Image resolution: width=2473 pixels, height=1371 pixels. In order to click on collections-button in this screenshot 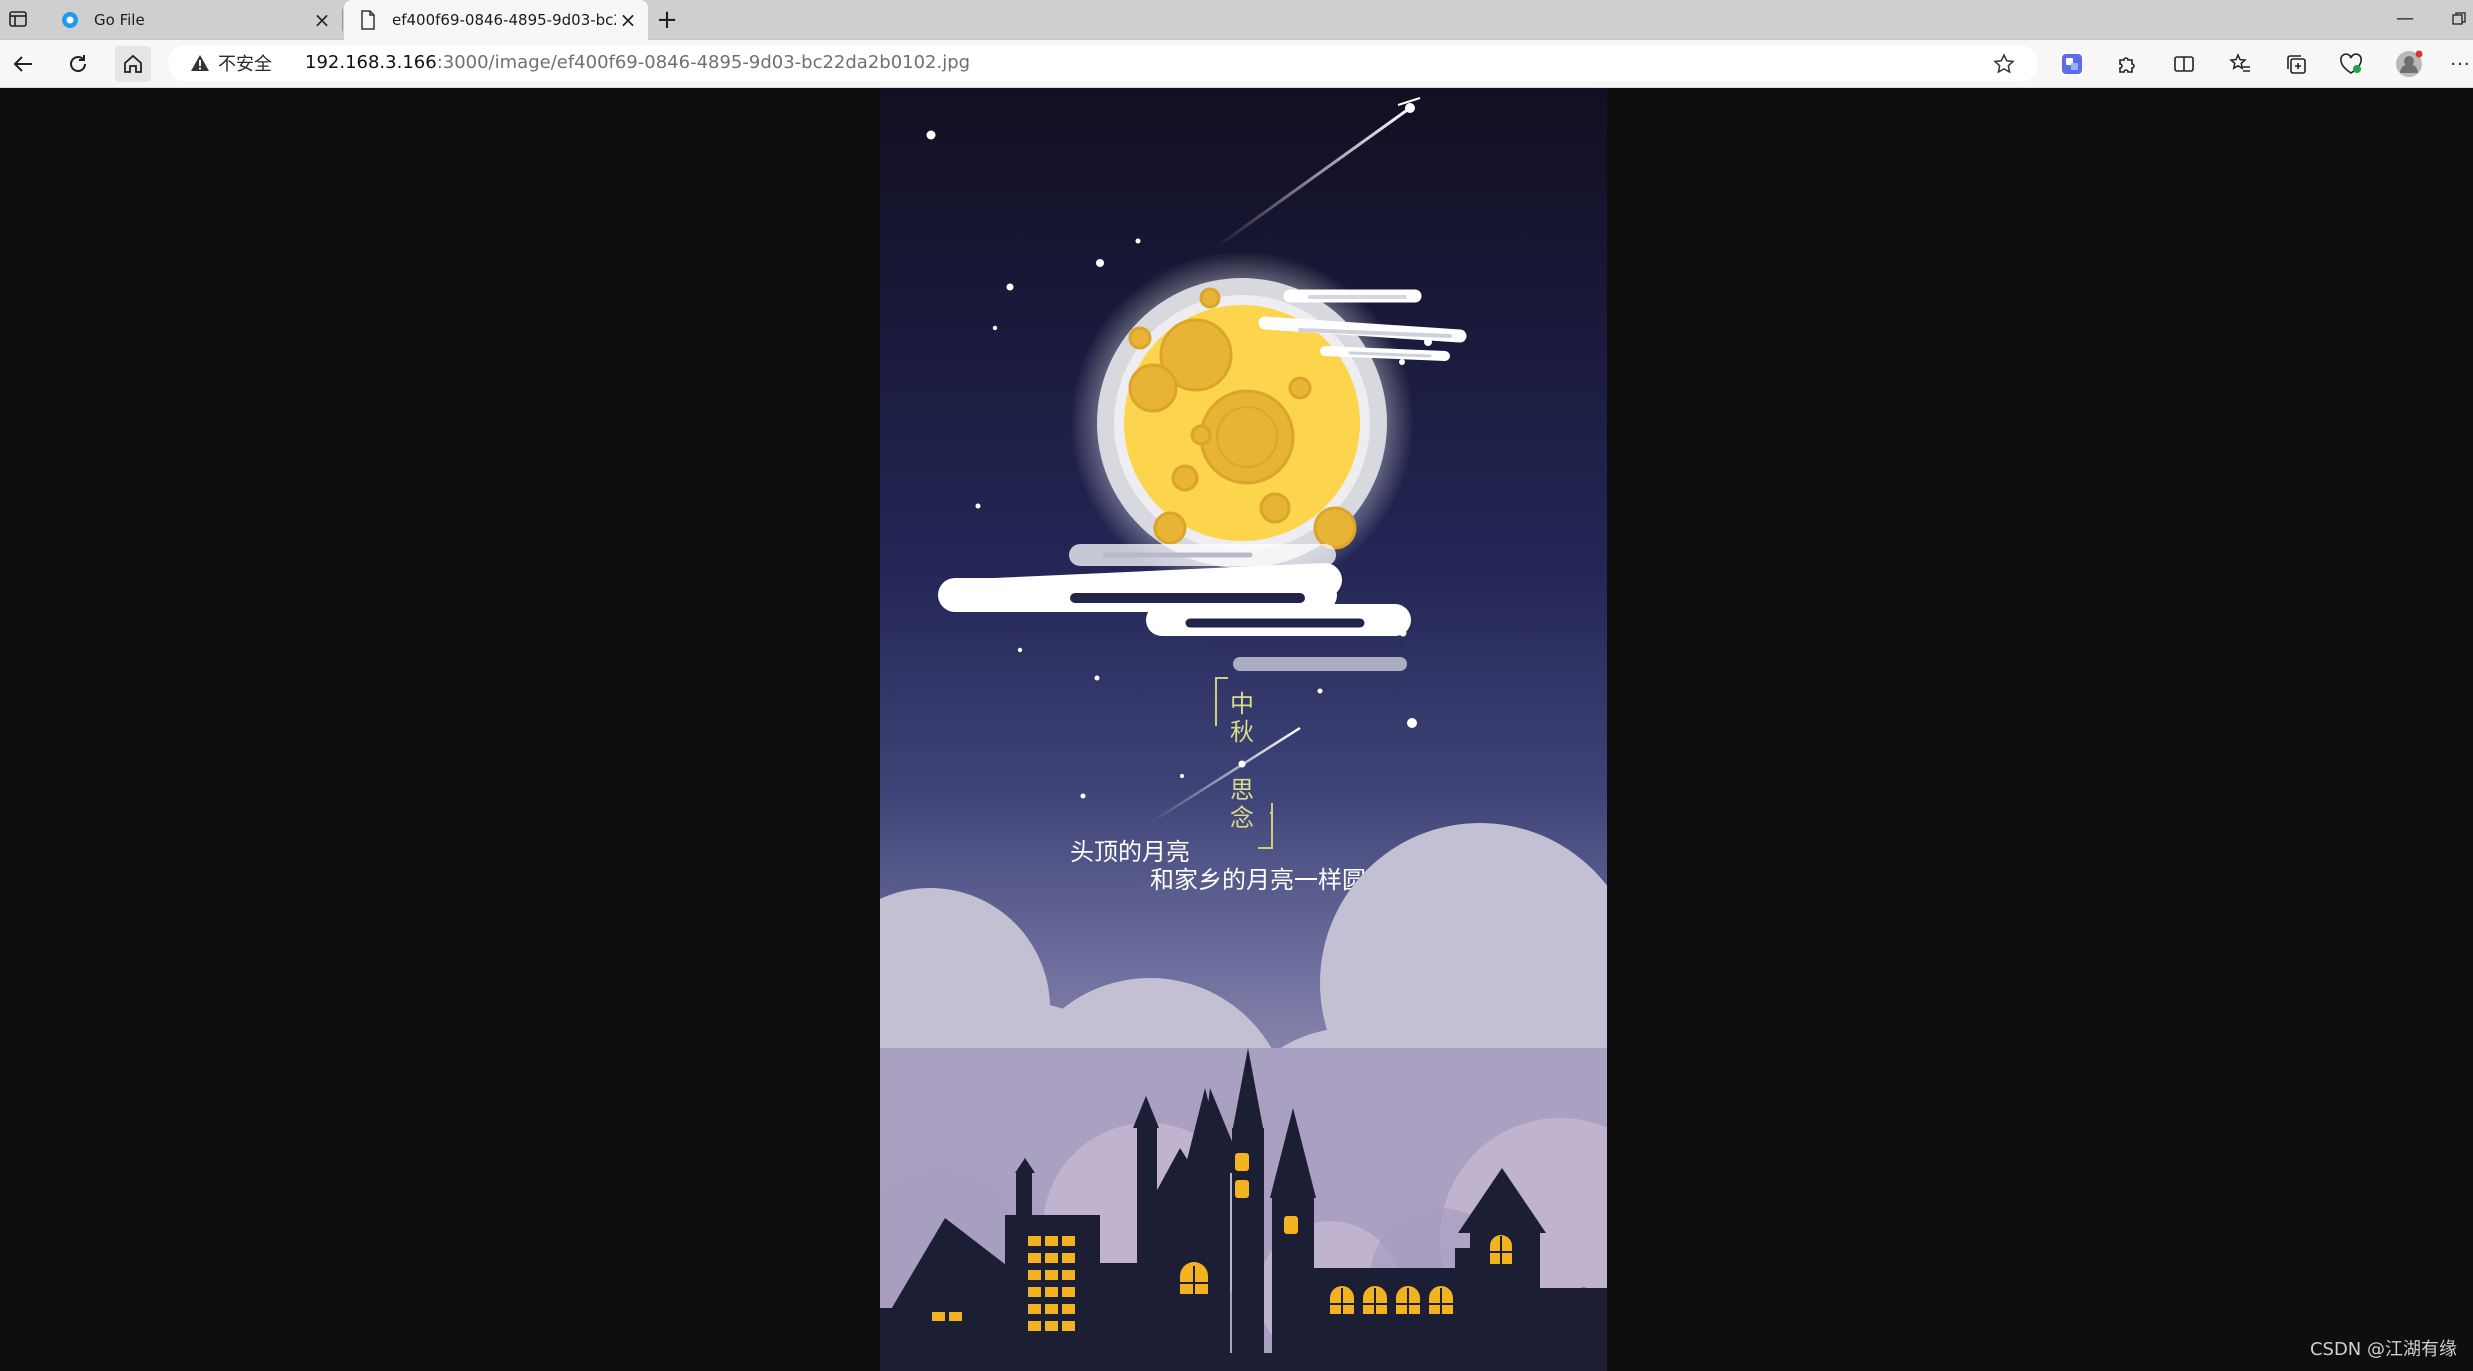, I will do `click(2296, 64)`.